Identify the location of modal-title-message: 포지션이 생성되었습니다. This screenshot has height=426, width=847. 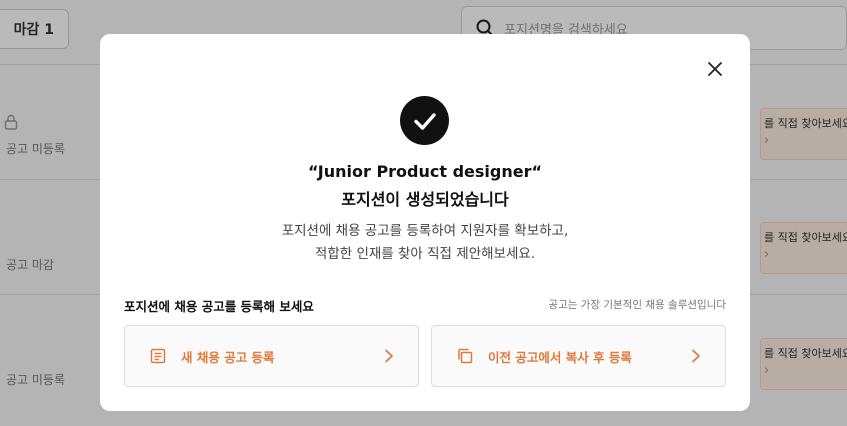
(425, 199).